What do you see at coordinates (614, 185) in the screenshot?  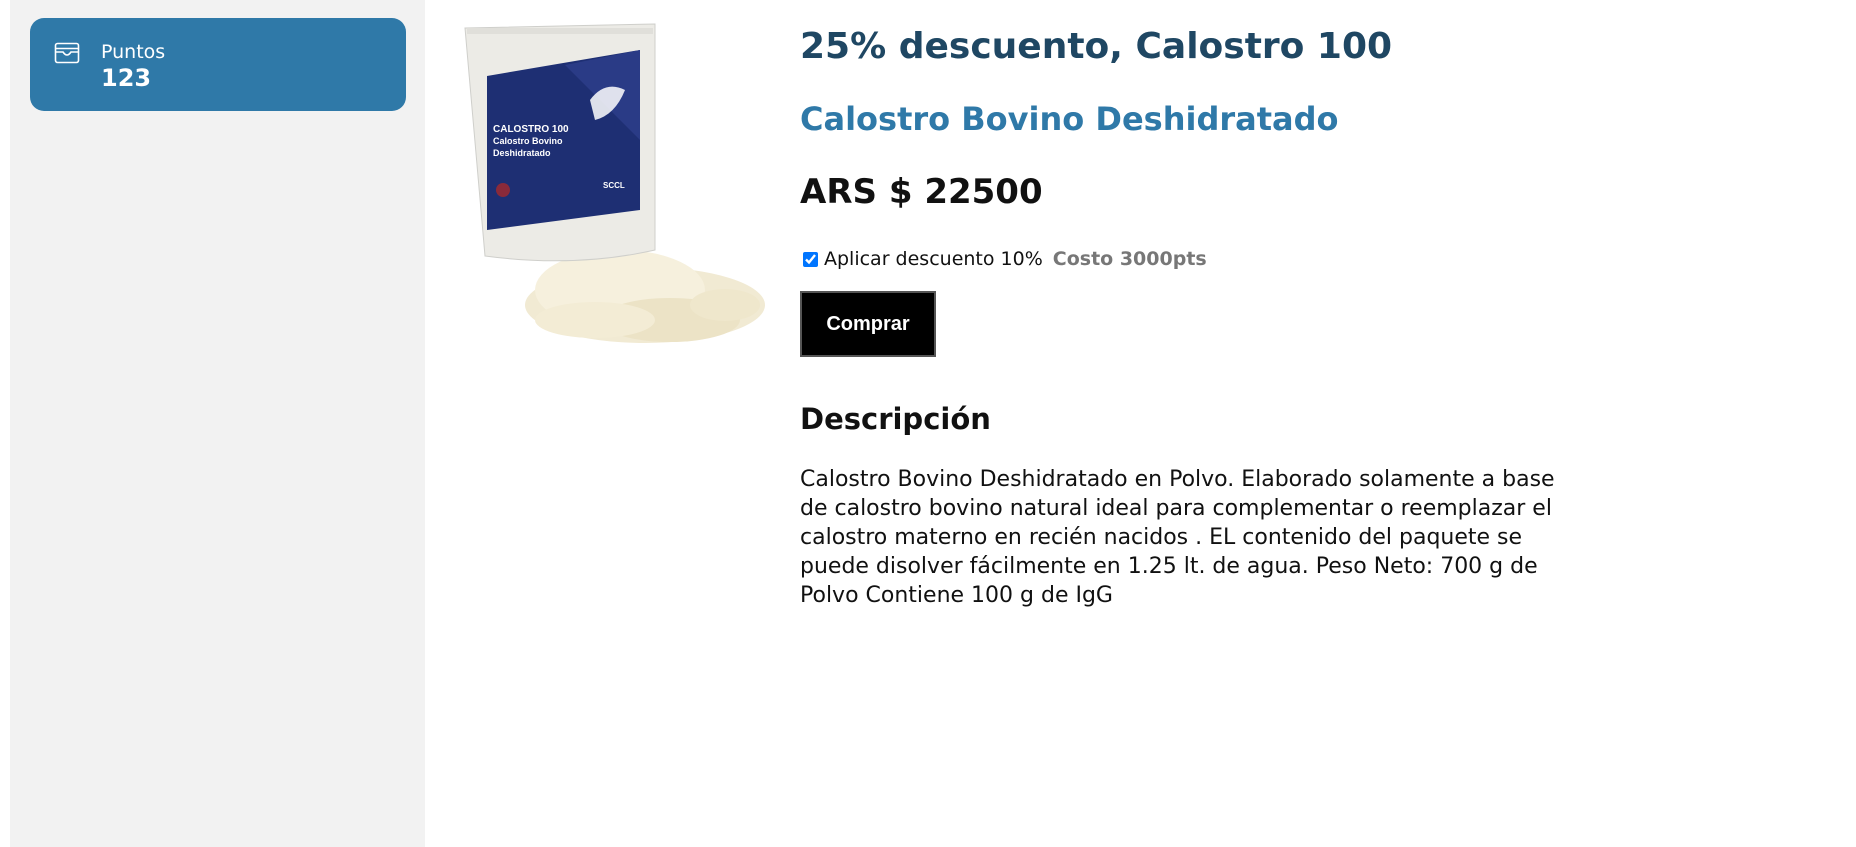 I see `pouch-brand: SCCL` at bounding box center [614, 185].